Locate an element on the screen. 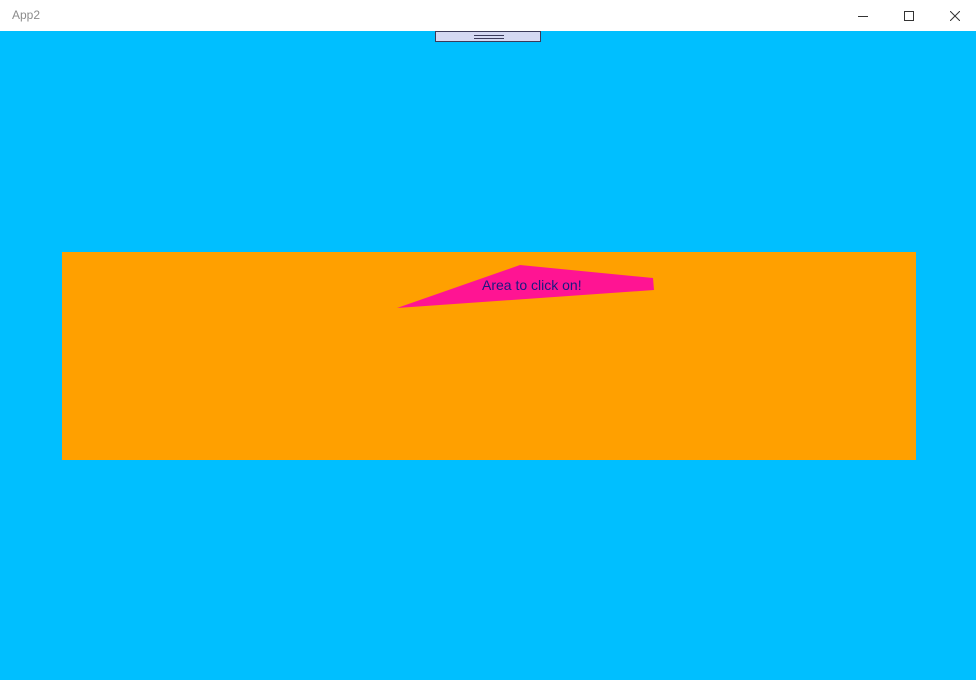 The width and height of the screenshot is (976, 680). minimize-button is located at coordinates (863, 15).